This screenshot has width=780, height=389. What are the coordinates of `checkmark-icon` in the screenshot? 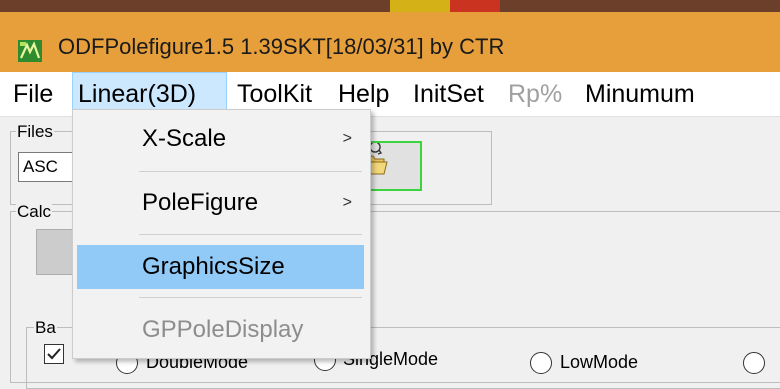 It's located at (54, 354).